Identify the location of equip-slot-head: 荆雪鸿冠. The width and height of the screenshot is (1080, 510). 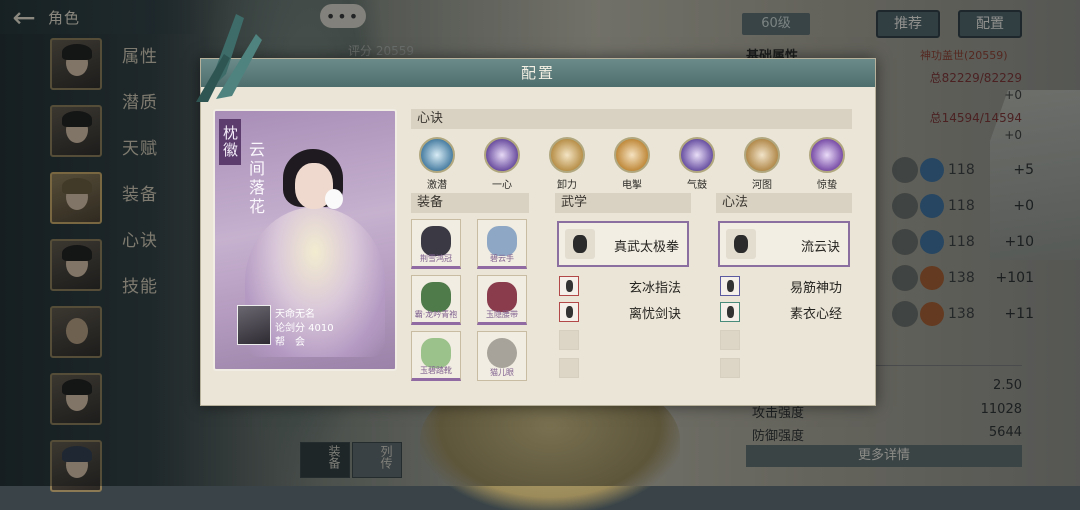
(436, 244).